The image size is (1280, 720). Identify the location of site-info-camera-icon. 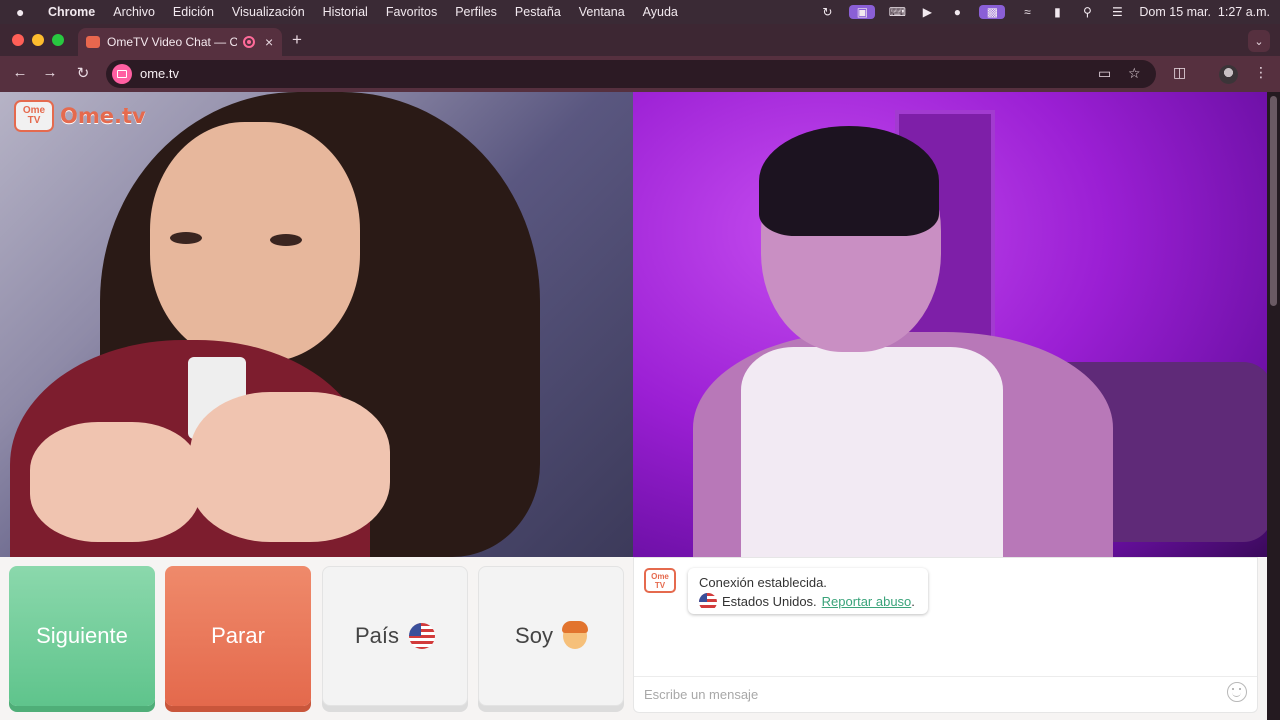
(122, 74).